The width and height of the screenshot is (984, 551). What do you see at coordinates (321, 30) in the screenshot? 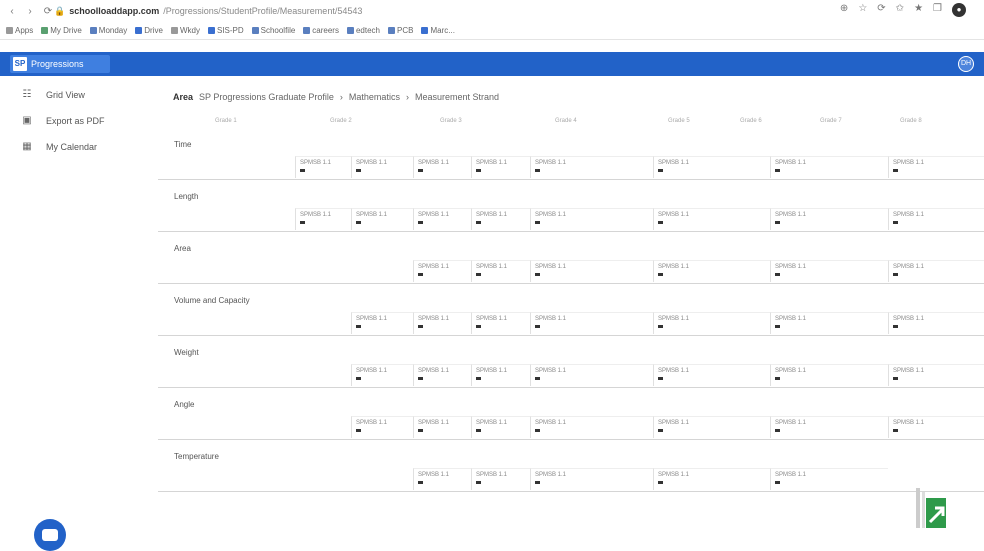
I see `bookmark-item: careers` at bounding box center [321, 30].